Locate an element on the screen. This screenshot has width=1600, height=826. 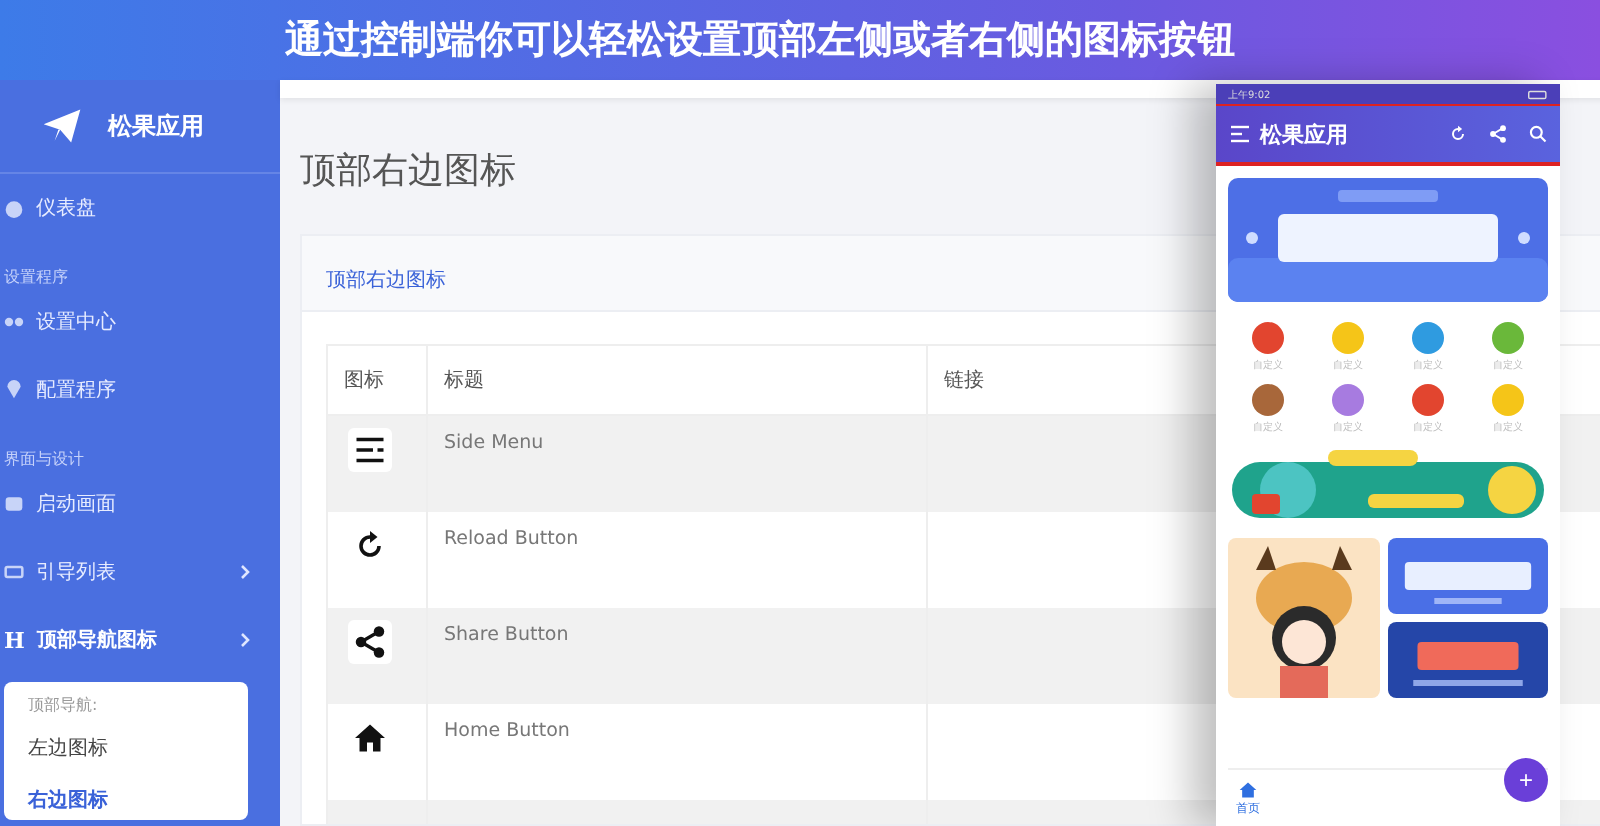
search-icon is located at coordinates (1538, 134).